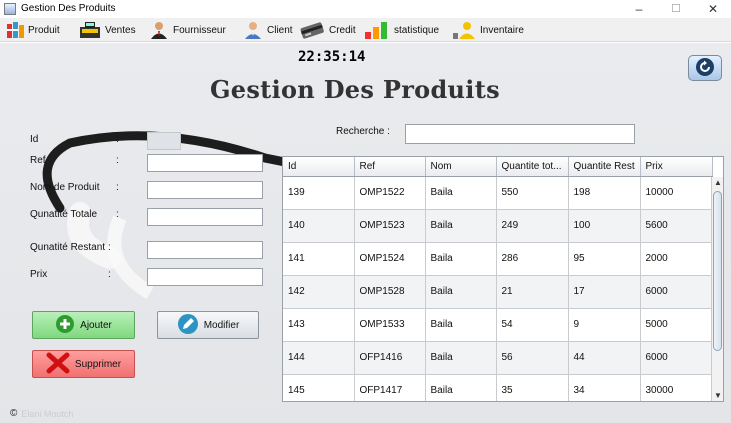  I want to click on menu-client-label: Client, so click(280, 30).